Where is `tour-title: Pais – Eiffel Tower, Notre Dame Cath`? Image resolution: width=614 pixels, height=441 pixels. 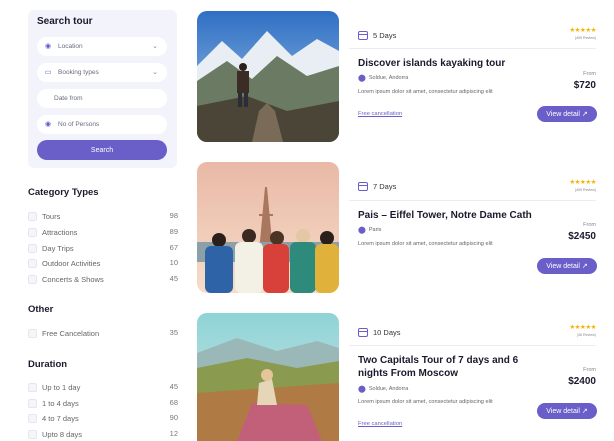
tour-title: Pais – Eiffel Tower, Notre Dame Cath is located at coordinates (445, 215).